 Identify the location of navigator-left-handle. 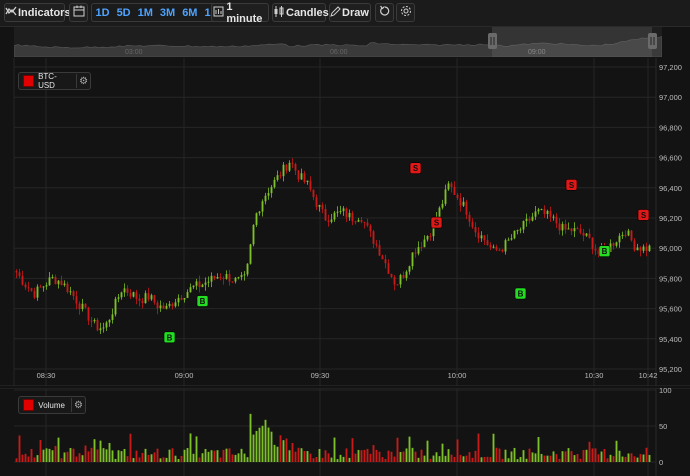
(492, 41).